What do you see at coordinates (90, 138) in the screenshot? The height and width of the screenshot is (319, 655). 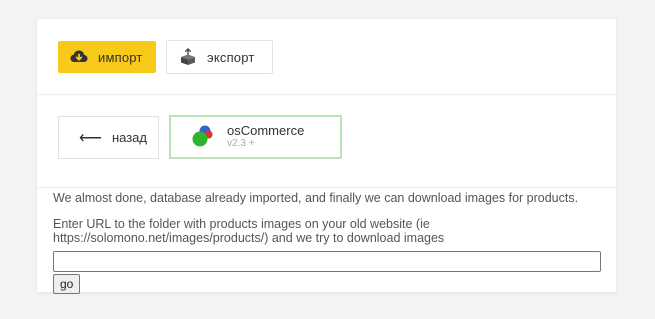 I see `arrow-left-icon: ⟵` at bounding box center [90, 138].